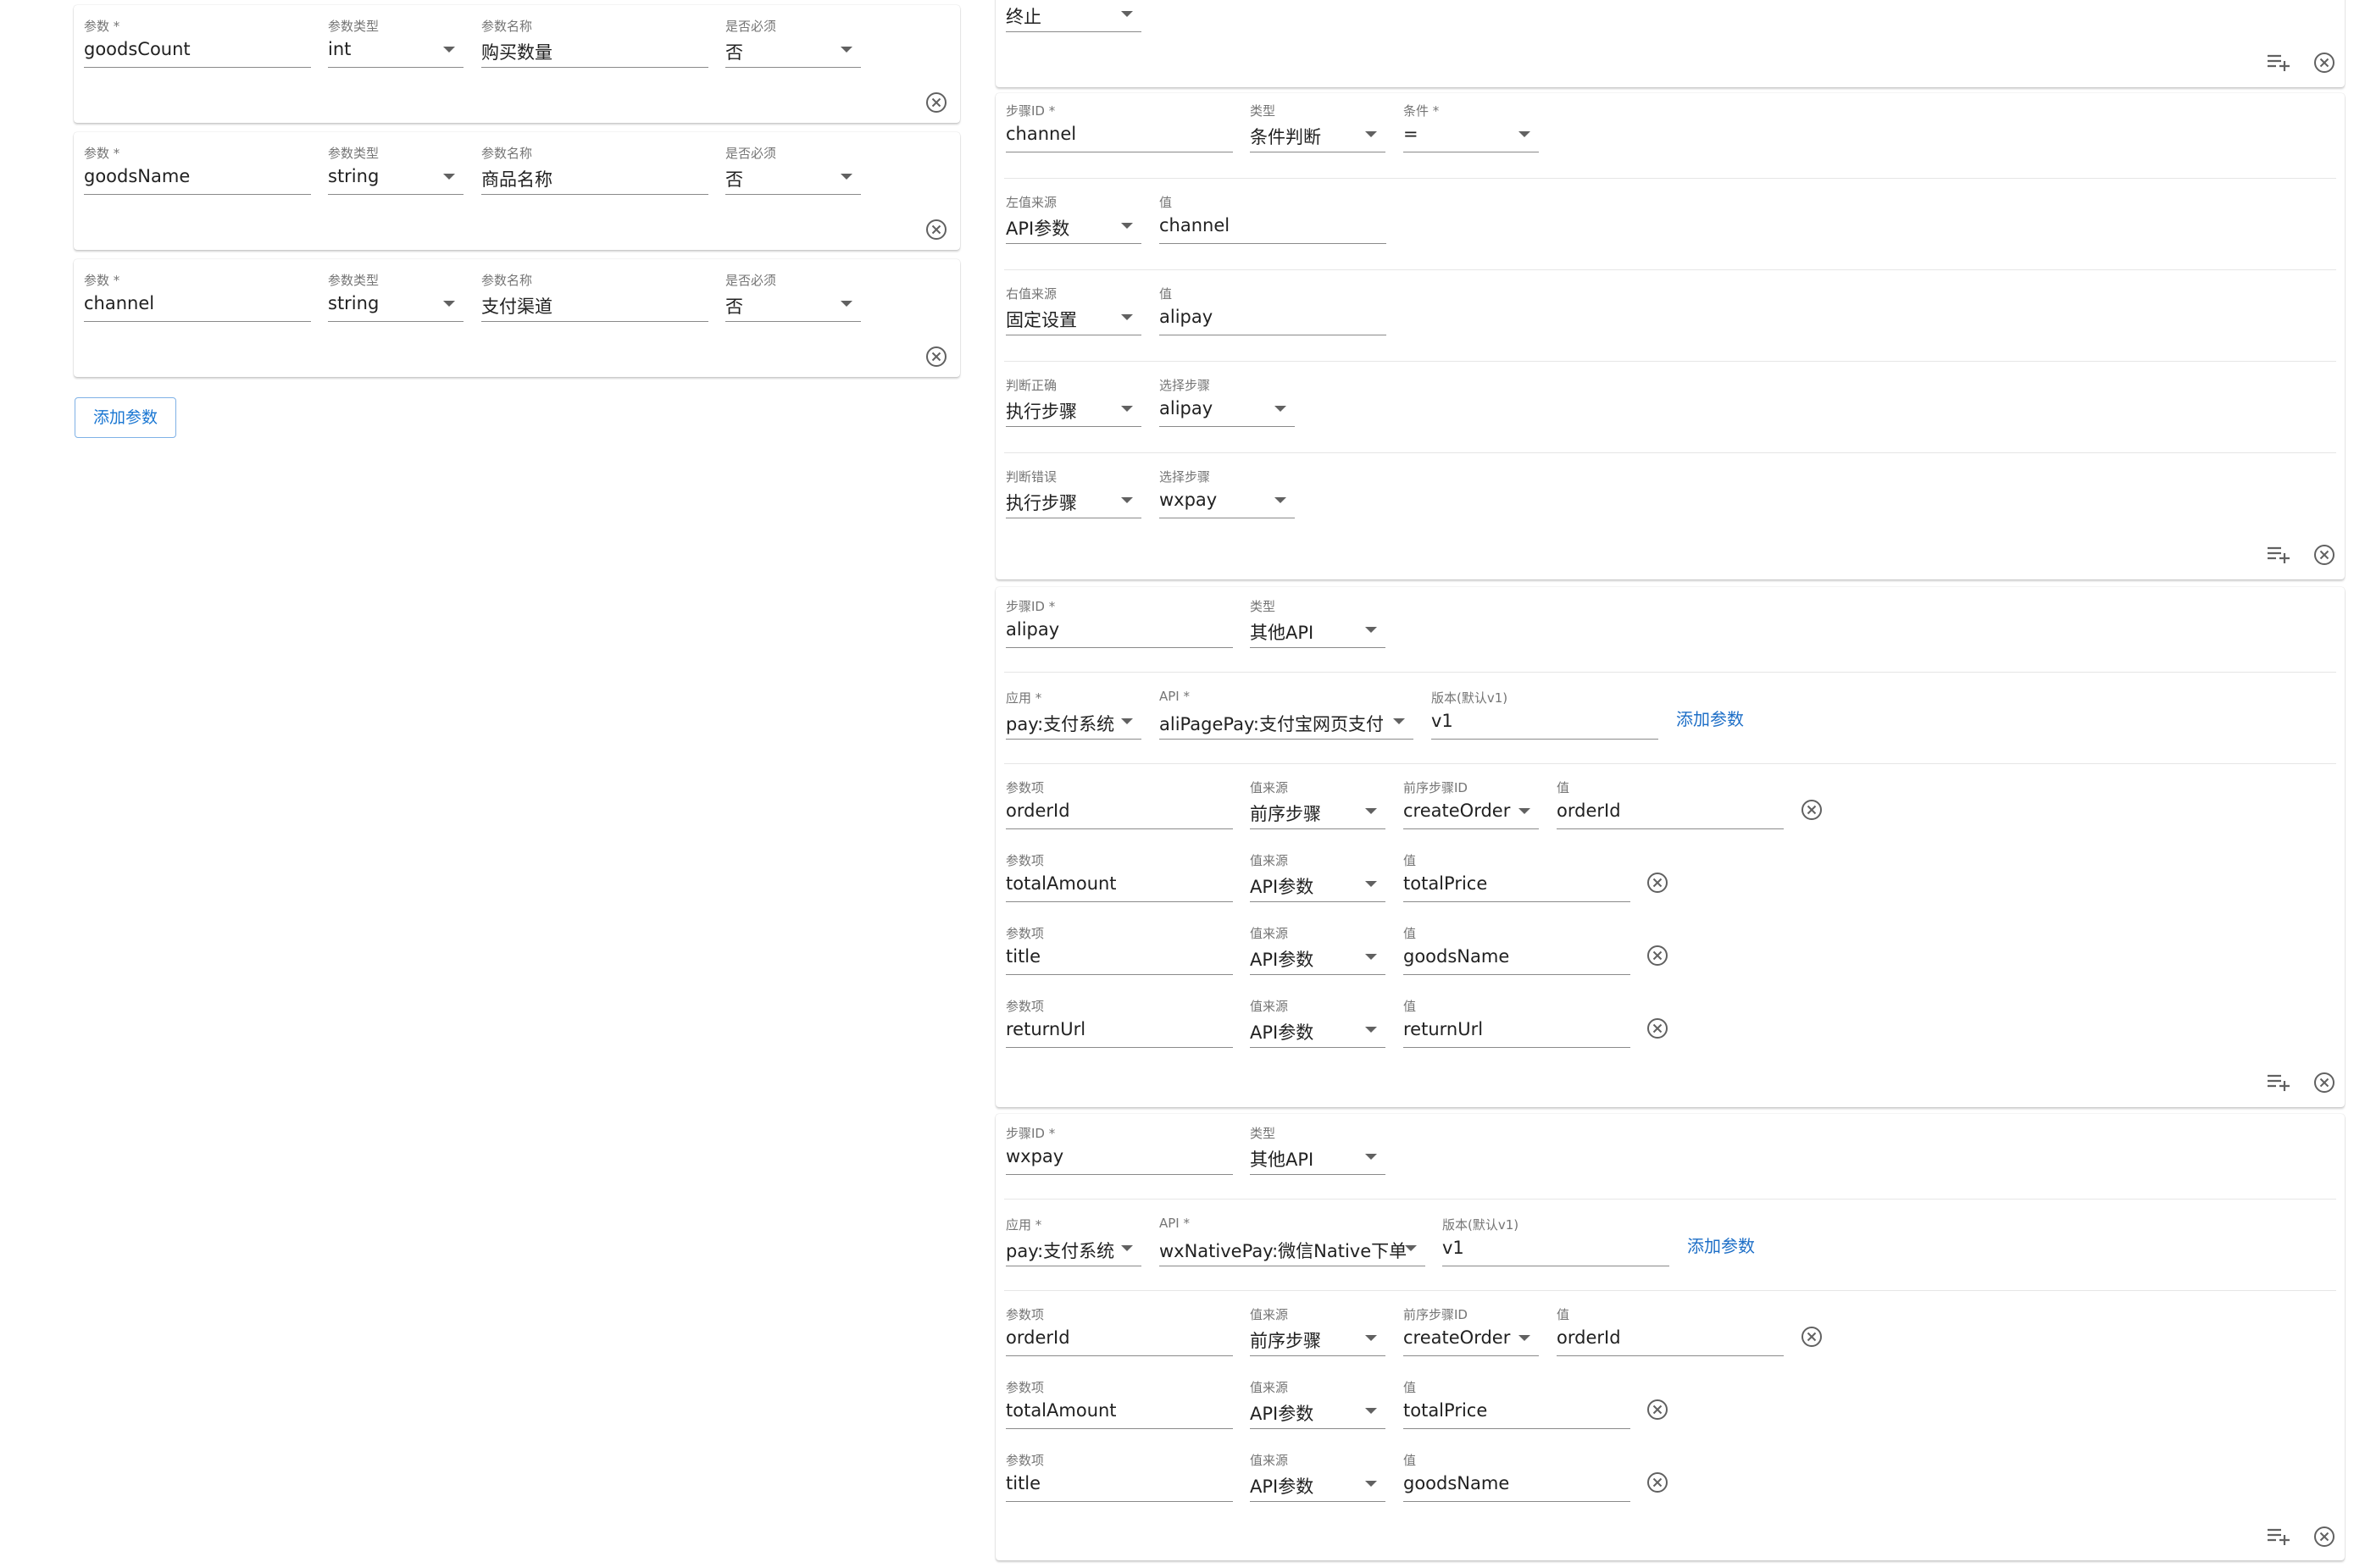 The height and width of the screenshot is (1568, 2365). I want to click on right-value-field: 值 alipay, so click(1272, 310).